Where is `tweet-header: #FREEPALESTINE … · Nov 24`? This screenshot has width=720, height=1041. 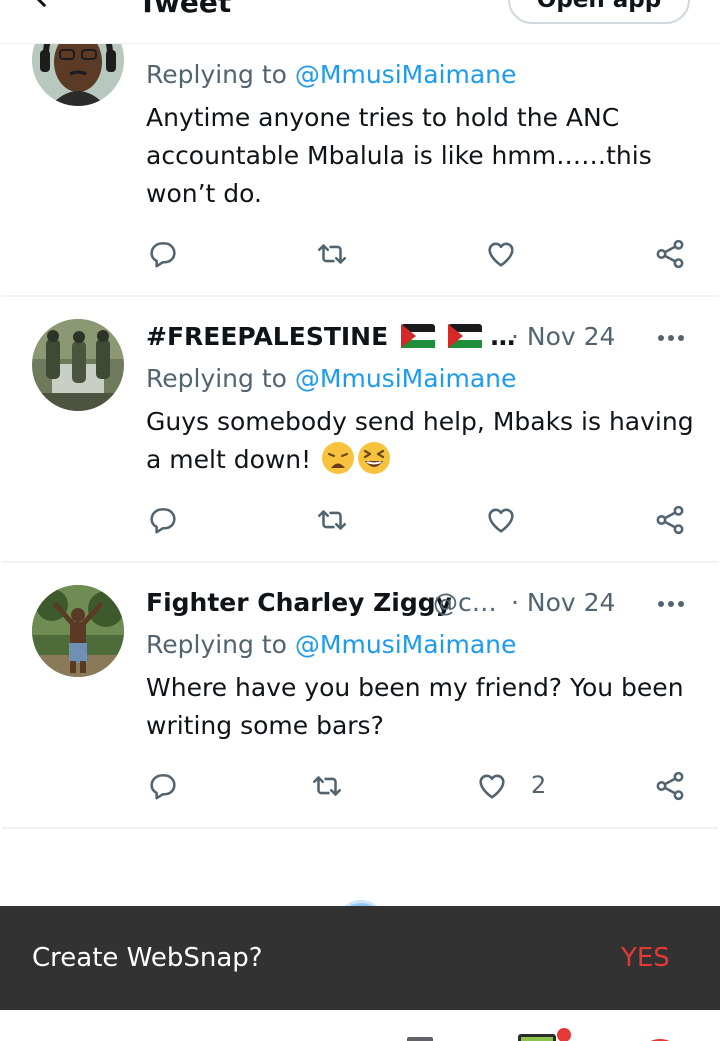
tweet-header: #FREEPALESTINE … · Nov 24 is located at coordinates (426, 339).